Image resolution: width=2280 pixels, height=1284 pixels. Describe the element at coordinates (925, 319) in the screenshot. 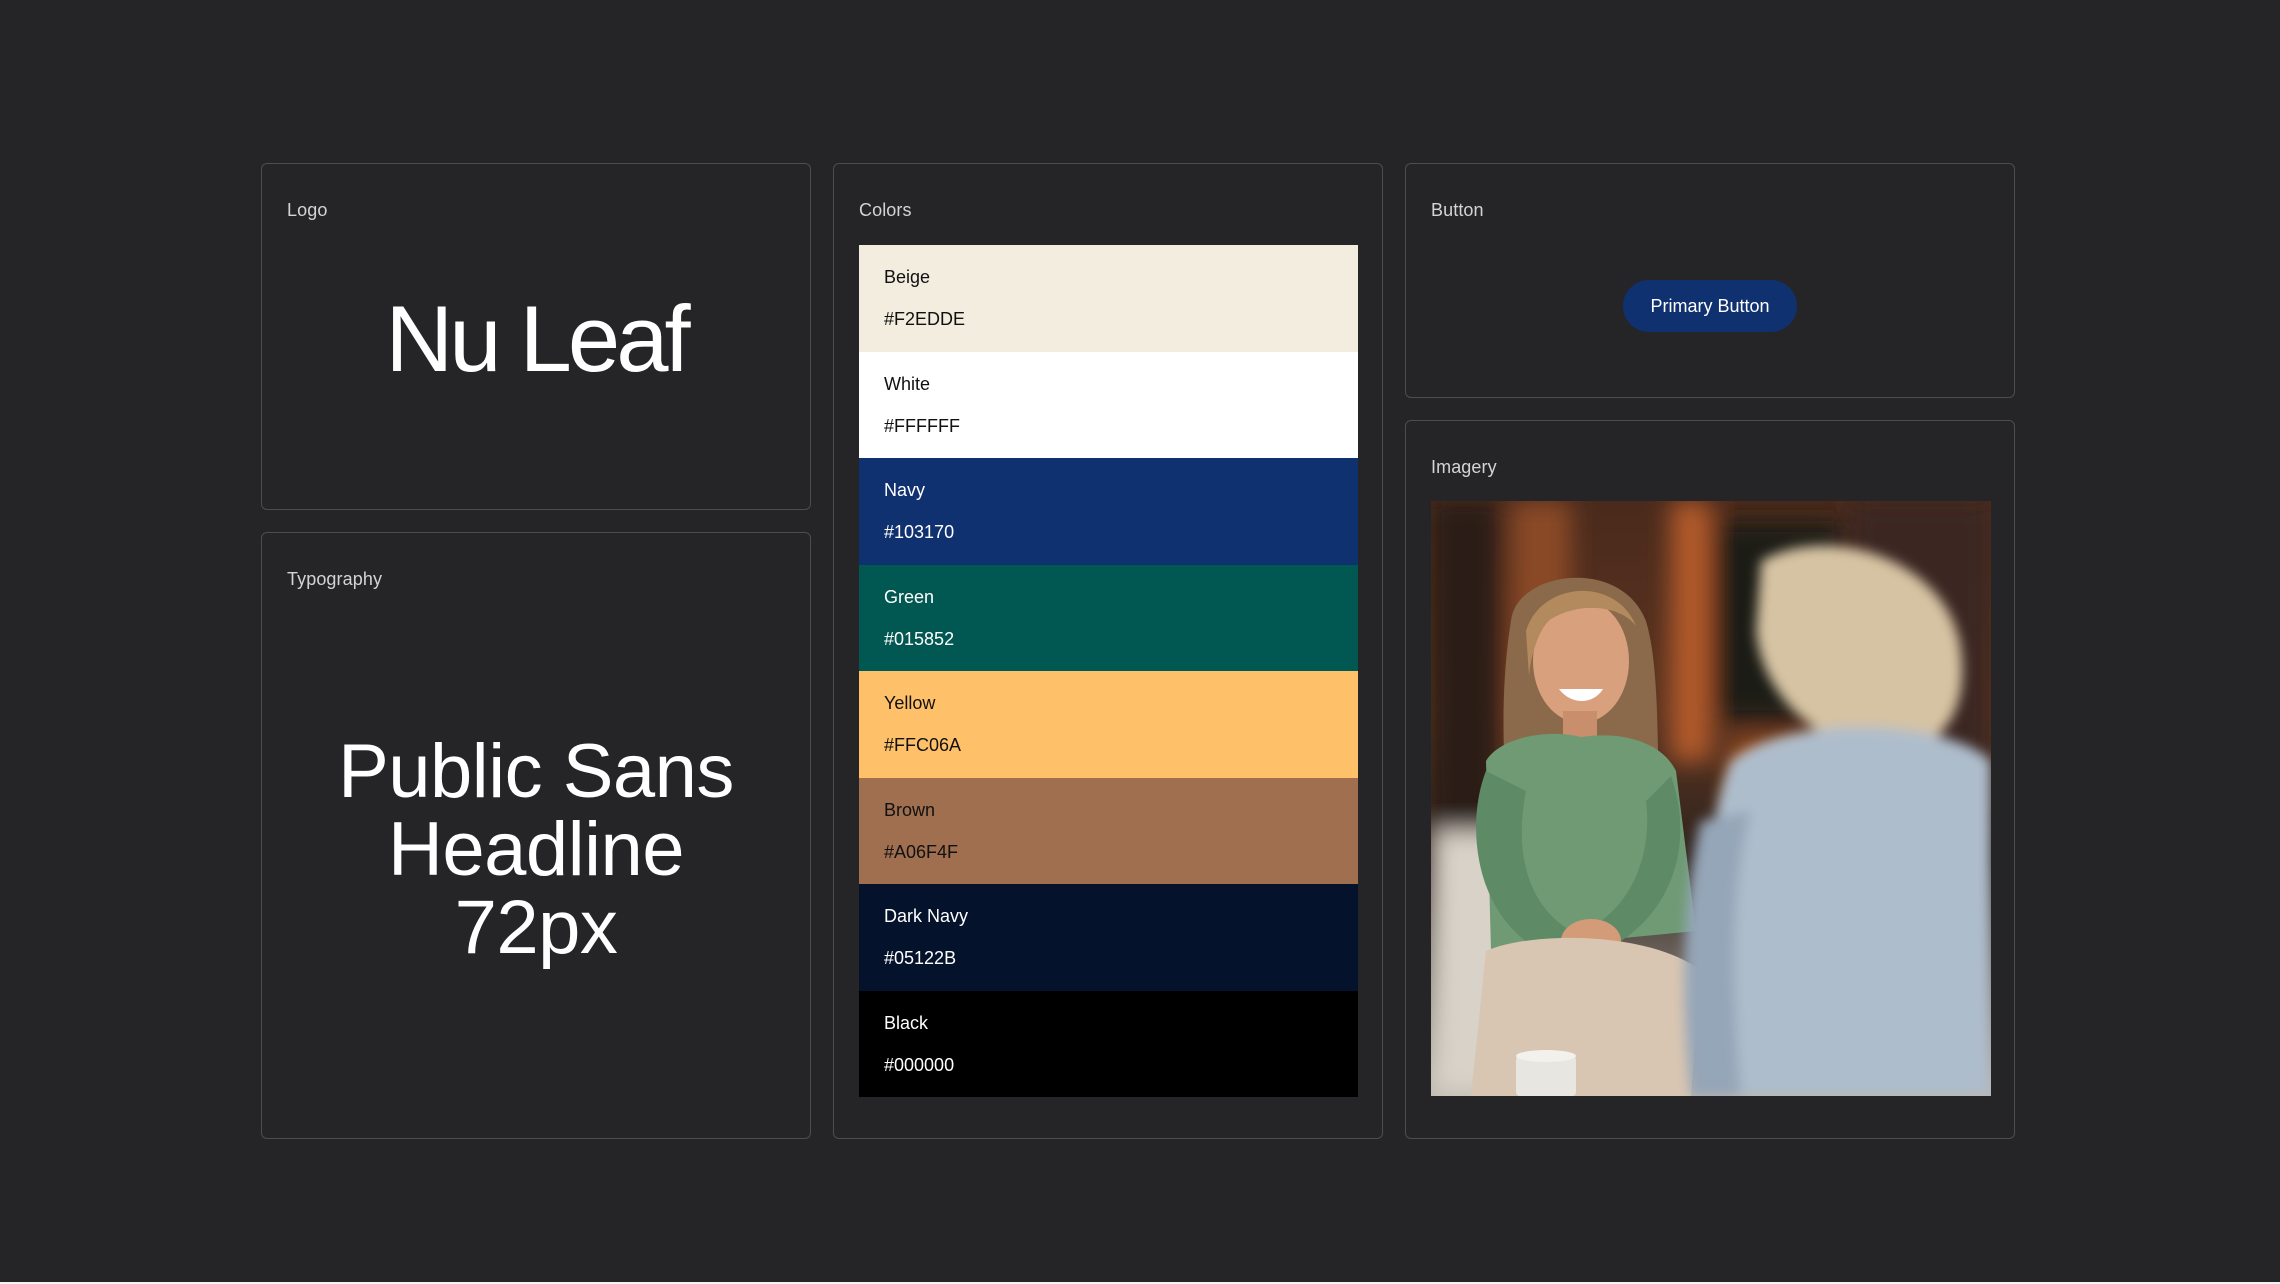

I see `swatch-hex: #F2EDDE` at that location.